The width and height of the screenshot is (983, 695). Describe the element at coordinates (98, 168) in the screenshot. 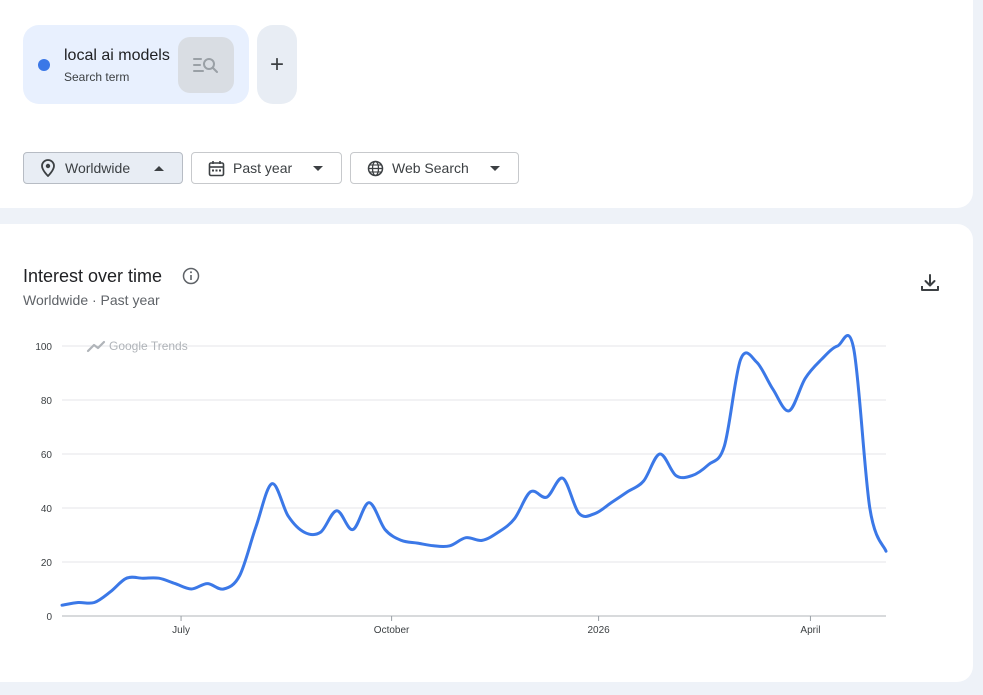

I see `region-filter-label: Worldwide` at that location.